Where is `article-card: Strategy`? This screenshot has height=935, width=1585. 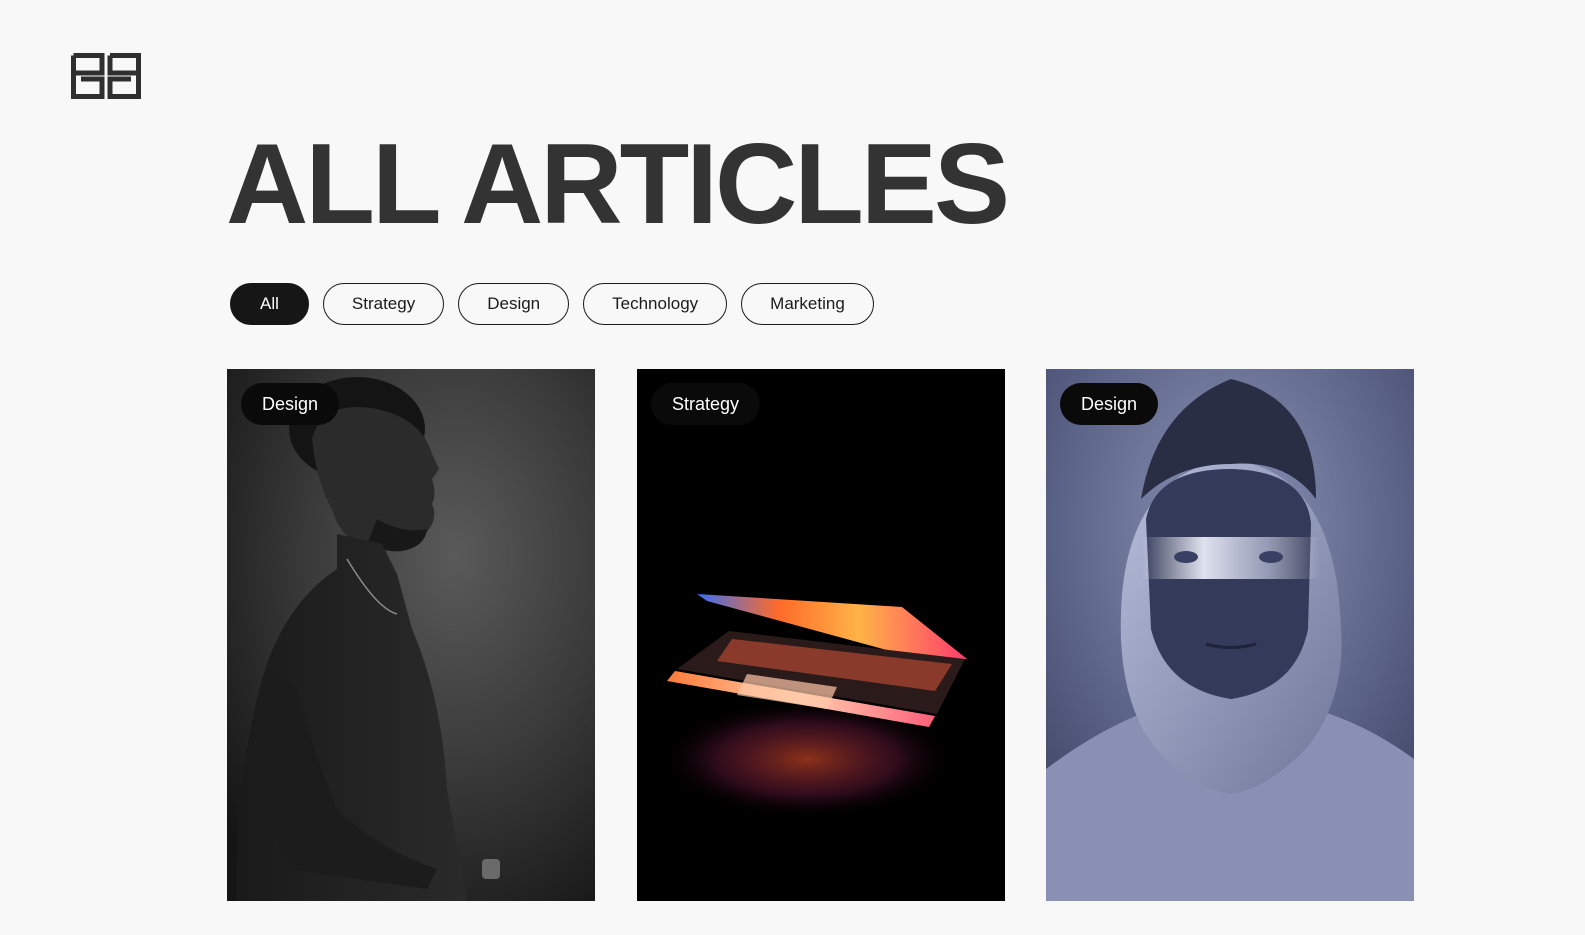
article-card: Strategy is located at coordinates (821, 635).